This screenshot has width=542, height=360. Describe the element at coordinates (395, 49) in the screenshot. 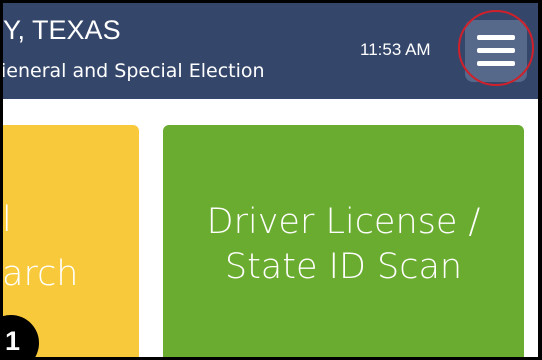

I see `clock-time: 11:53 AM` at that location.